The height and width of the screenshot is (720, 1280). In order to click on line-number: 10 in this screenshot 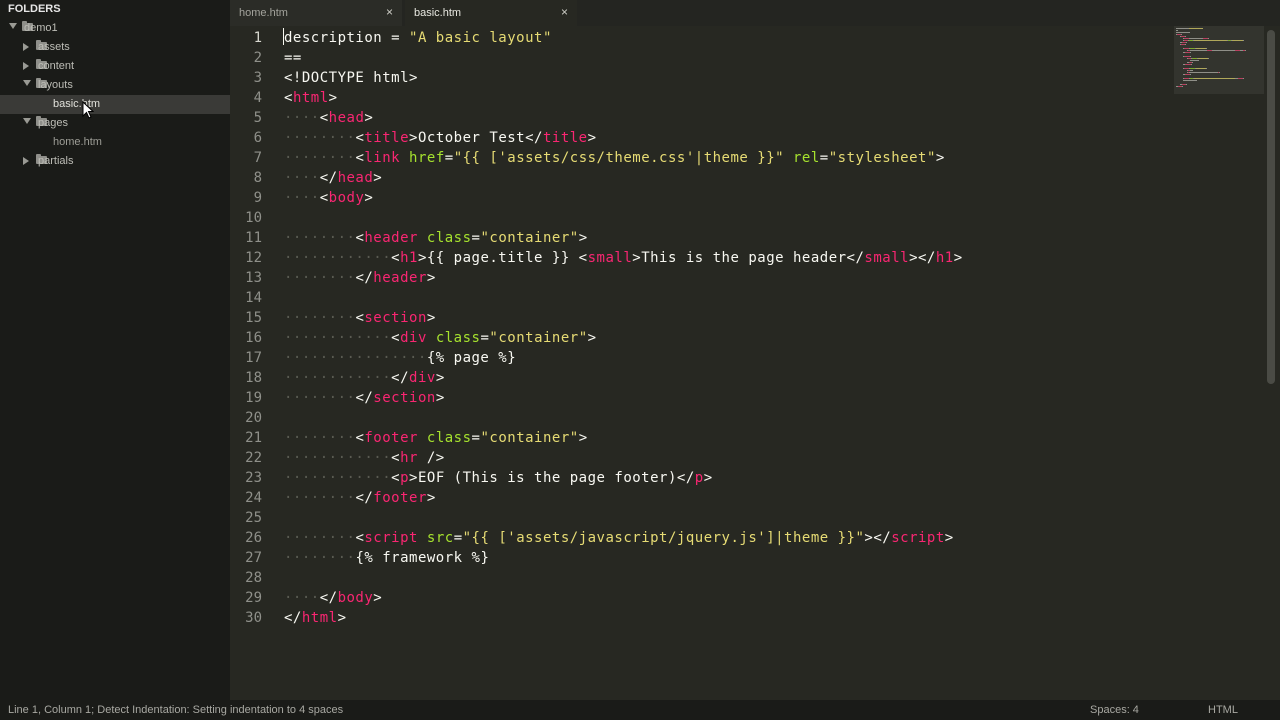, I will do `click(253, 218)`.